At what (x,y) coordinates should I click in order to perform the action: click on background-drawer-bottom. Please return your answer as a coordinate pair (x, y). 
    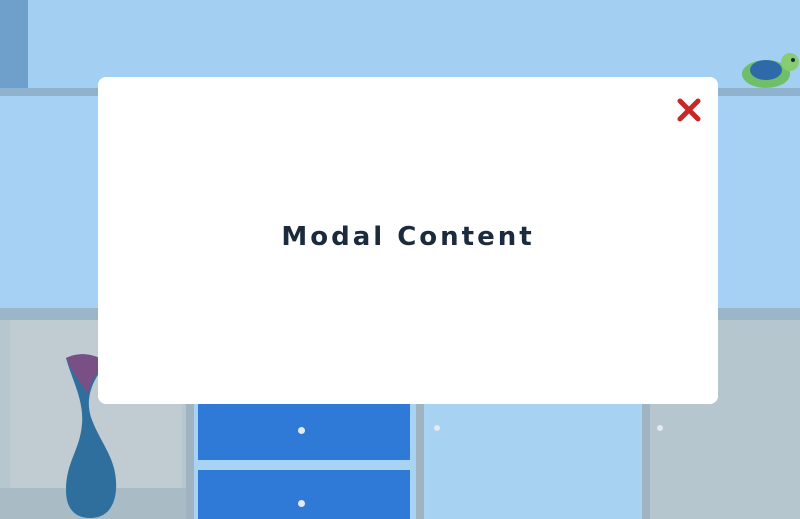
    Looking at the image, I should click on (304, 494).